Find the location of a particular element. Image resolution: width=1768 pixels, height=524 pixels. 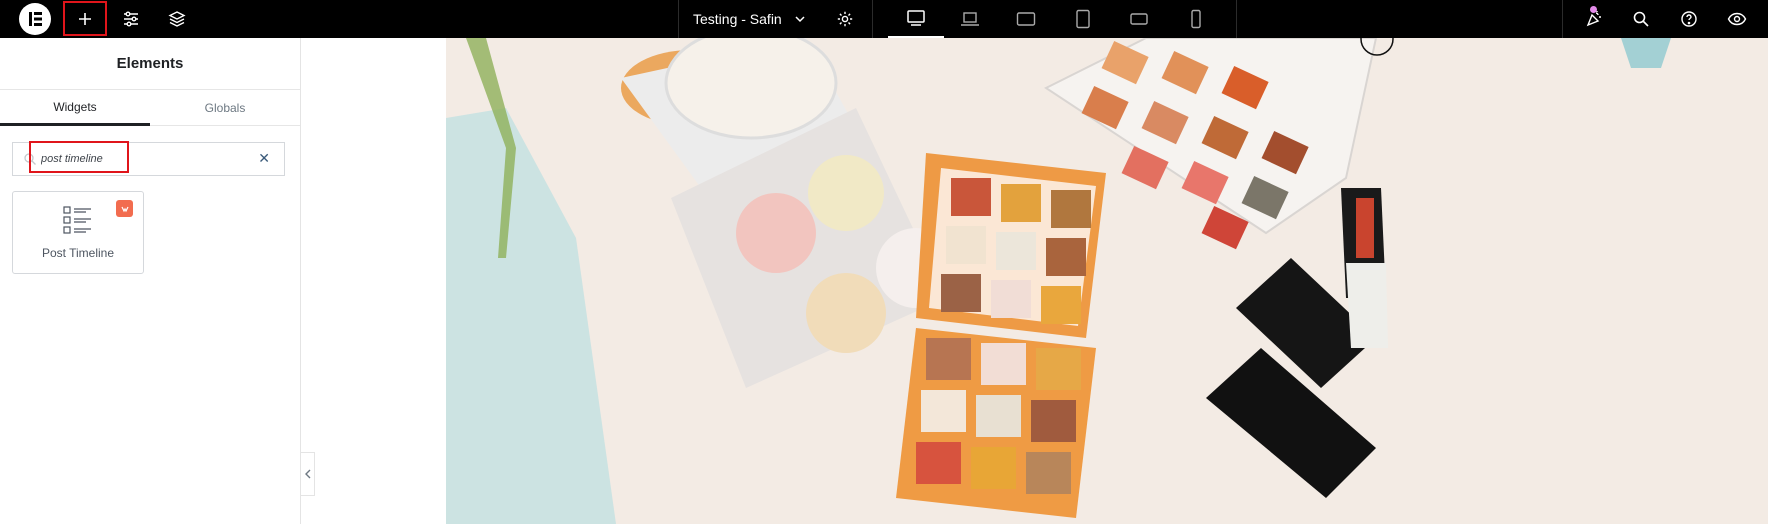

widget-post-timeline: Post Timeline is located at coordinates (78, 232).